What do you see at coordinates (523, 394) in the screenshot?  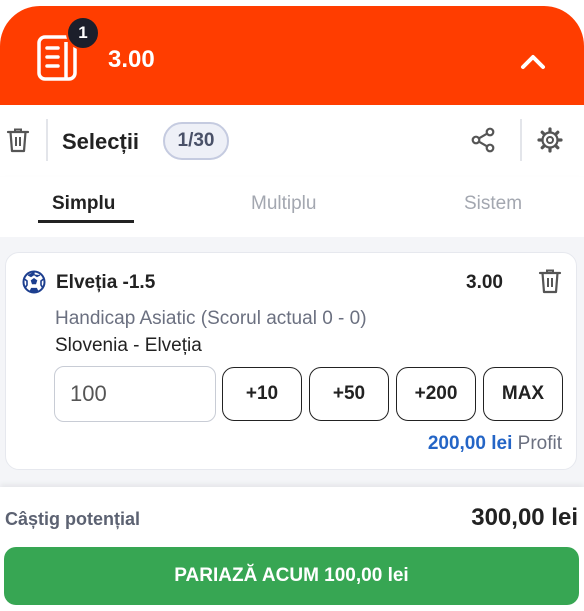 I see `max-stake-button: MAX` at bounding box center [523, 394].